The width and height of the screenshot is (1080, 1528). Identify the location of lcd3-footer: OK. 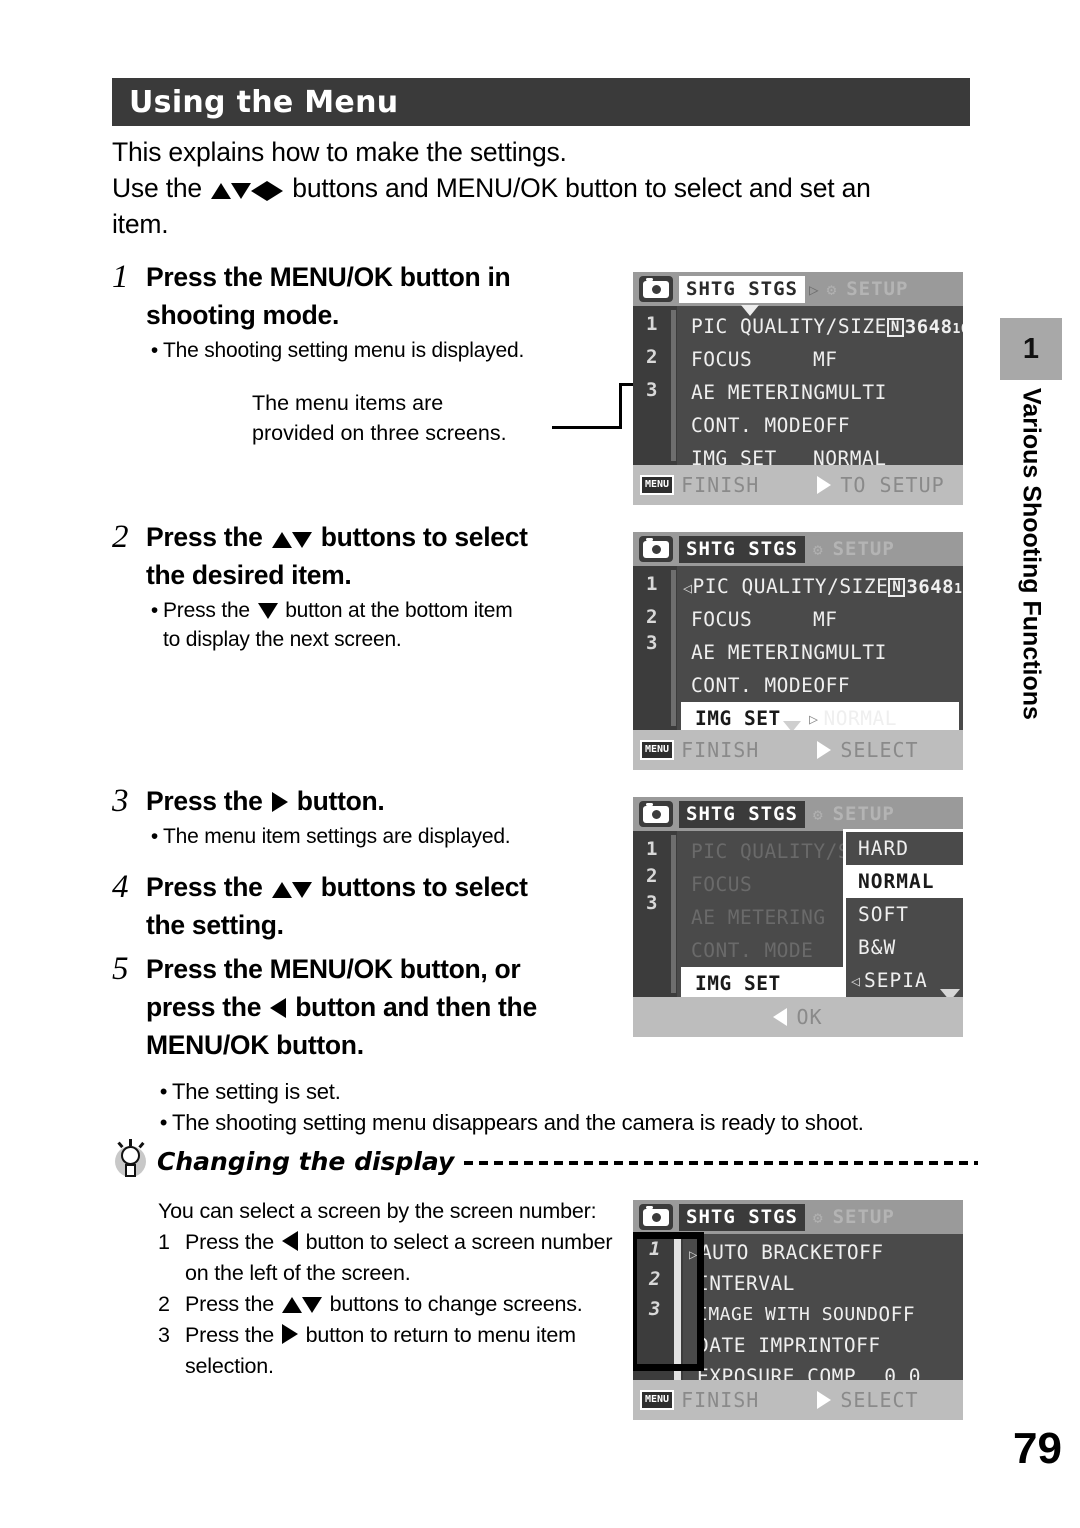
(798, 1017).